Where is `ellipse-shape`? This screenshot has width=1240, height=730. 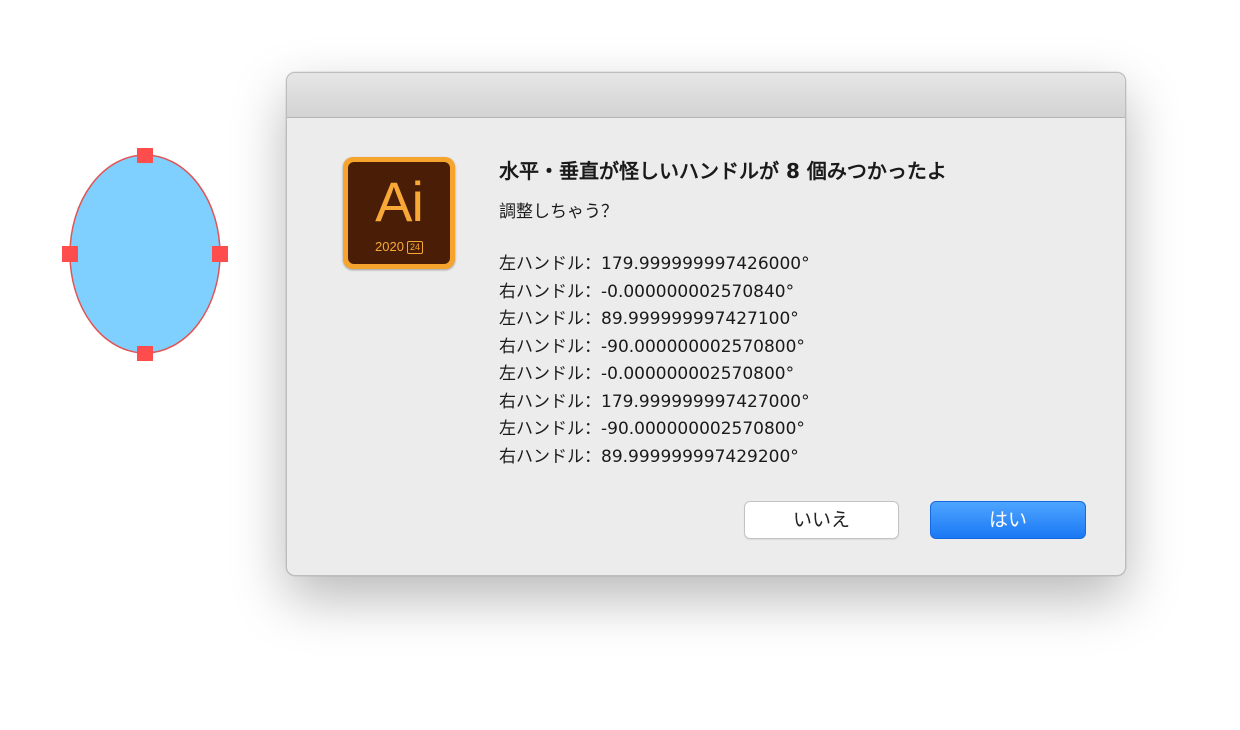
ellipse-shape is located at coordinates (130, 200).